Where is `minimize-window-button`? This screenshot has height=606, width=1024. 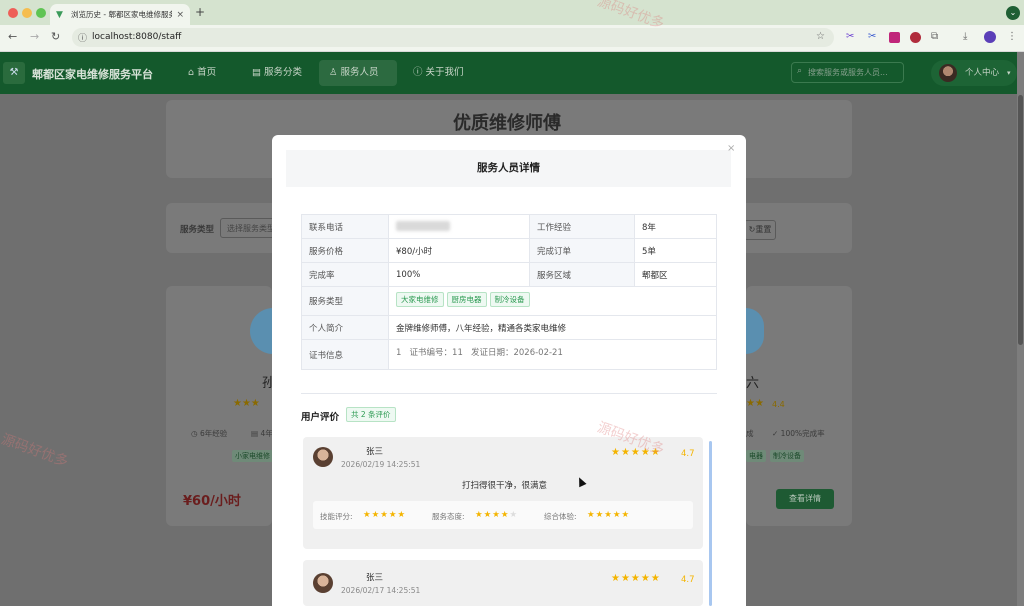
minimize-window-button is located at coordinates (27, 13).